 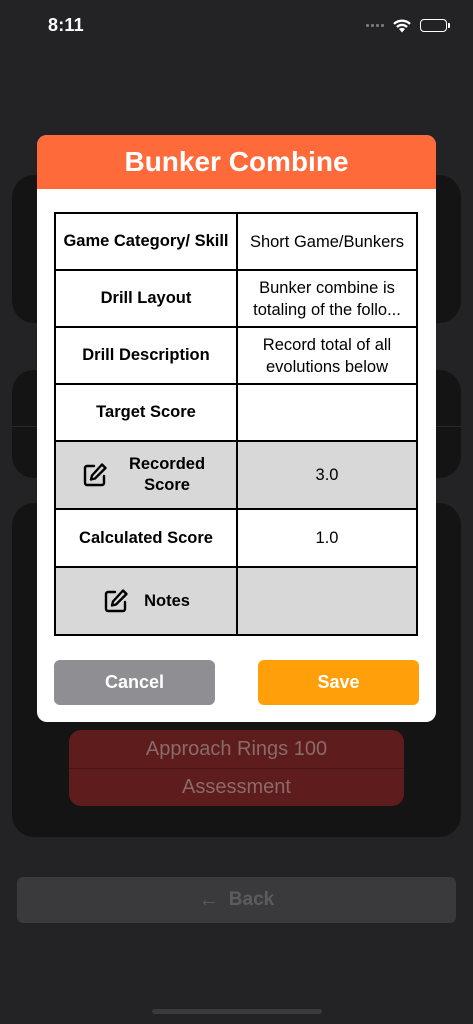 What do you see at coordinates (236, 162) in the screenshot?
I see `dialog-title: Bunker Combine` at bounding box center [236, 162].